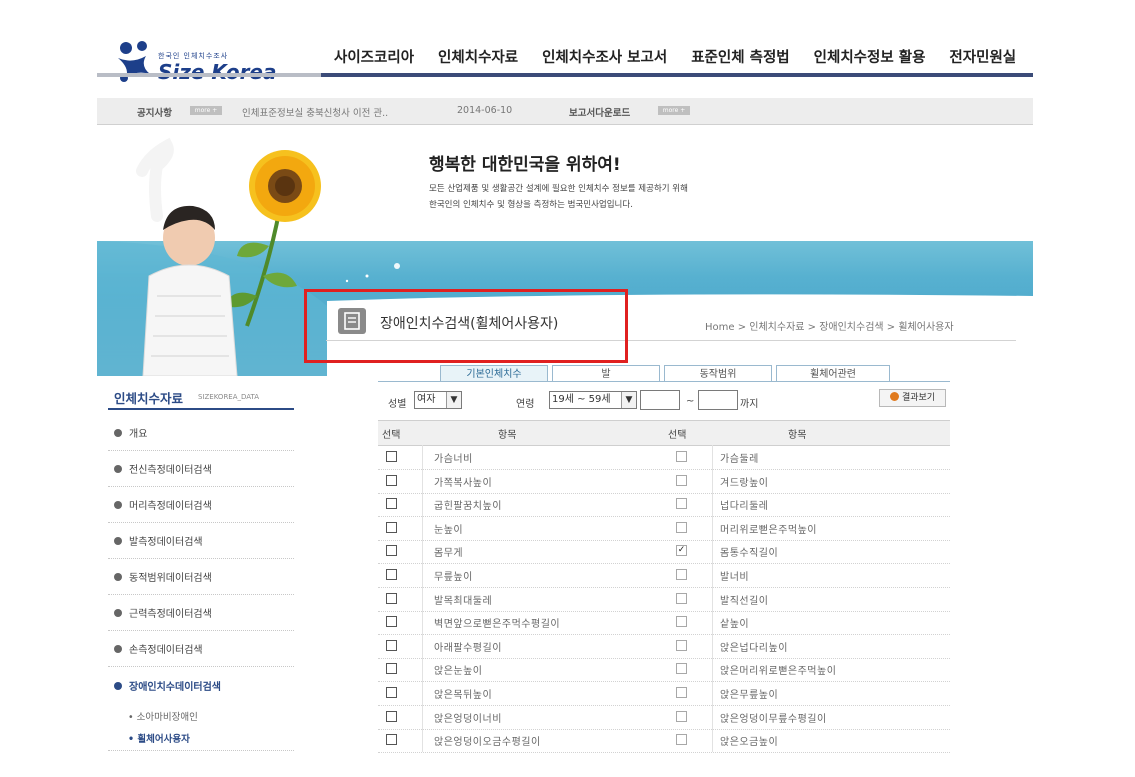  What do you see at coordinates (739, 459) in the screenshot?
I see `right-item-label: 가슴둘레` at bounding box center [739, 459].